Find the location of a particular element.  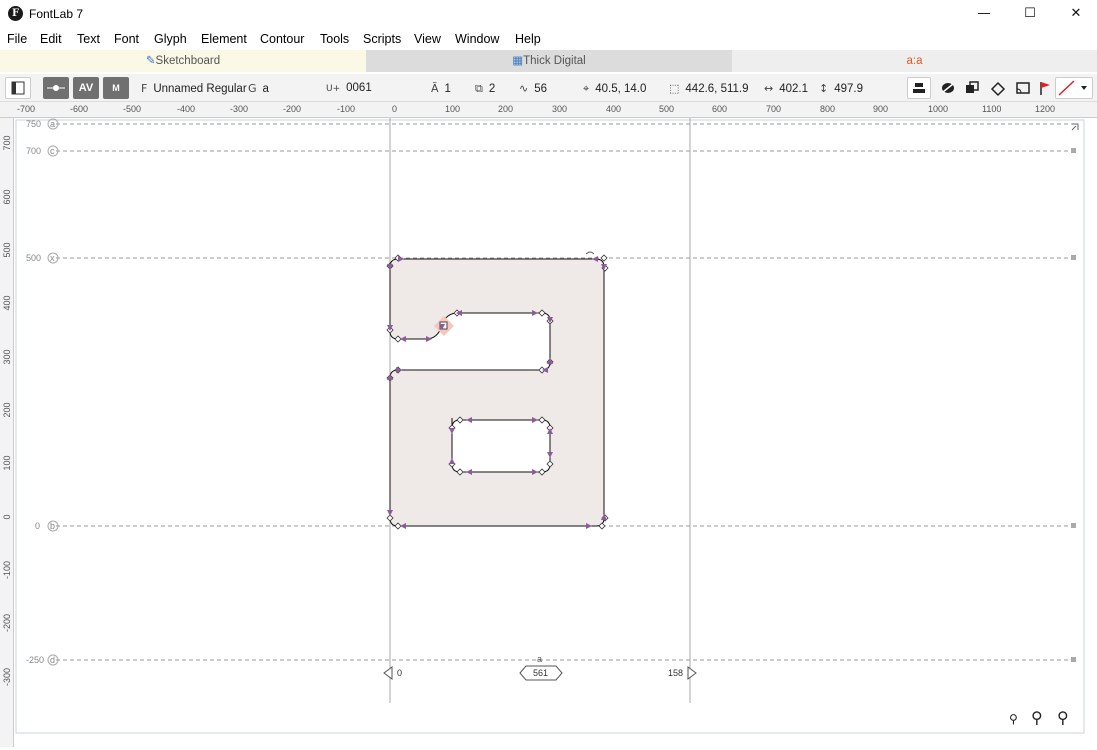

ascender-tag: a is located at coordinates (52, 124).